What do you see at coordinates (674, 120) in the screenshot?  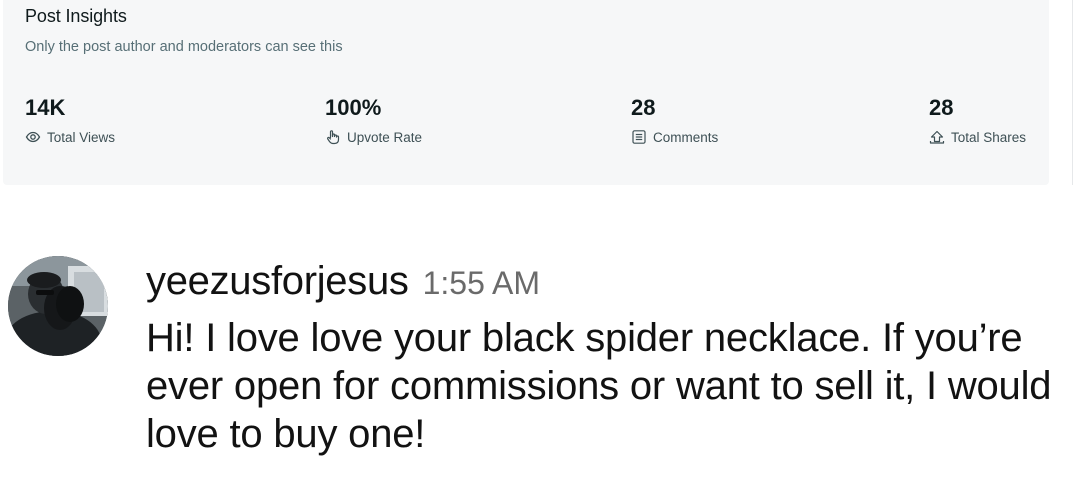 I see `stat-comments: 28 Comments` at bounding box center [674, 120].